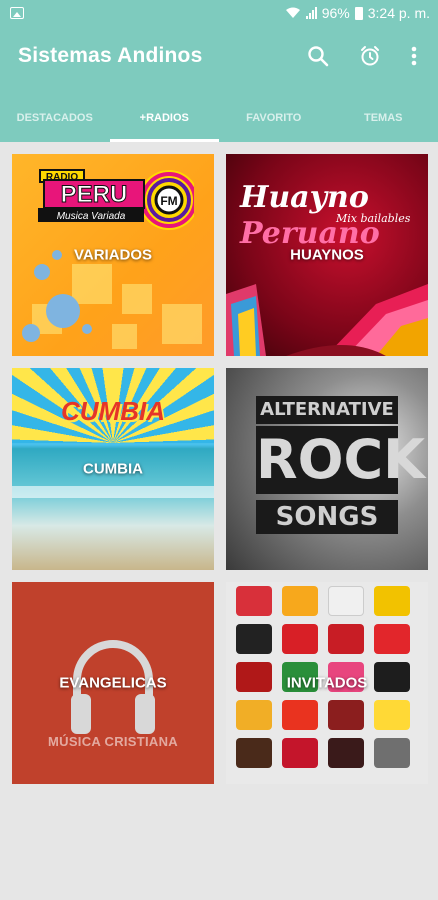  Describe the element at coordinates (17, 13) in the screenshot. I see `gallery-icon` at that location.